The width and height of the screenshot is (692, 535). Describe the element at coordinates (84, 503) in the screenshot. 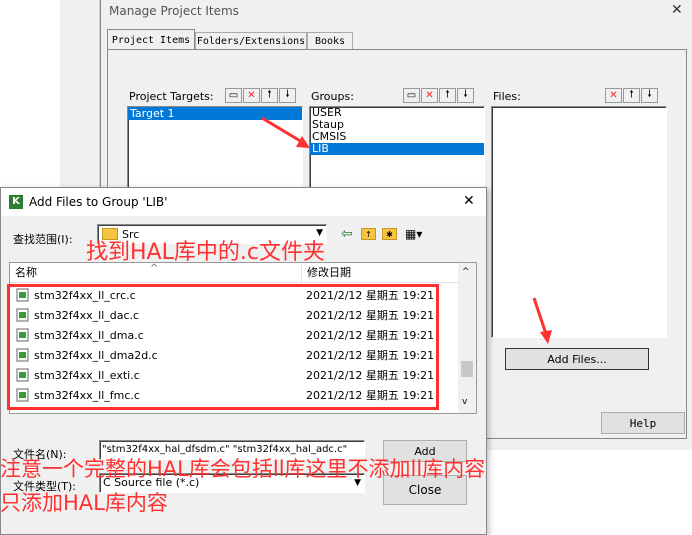

I see `annotation-bottom-line2: 只添加HAL库内容` at that location.